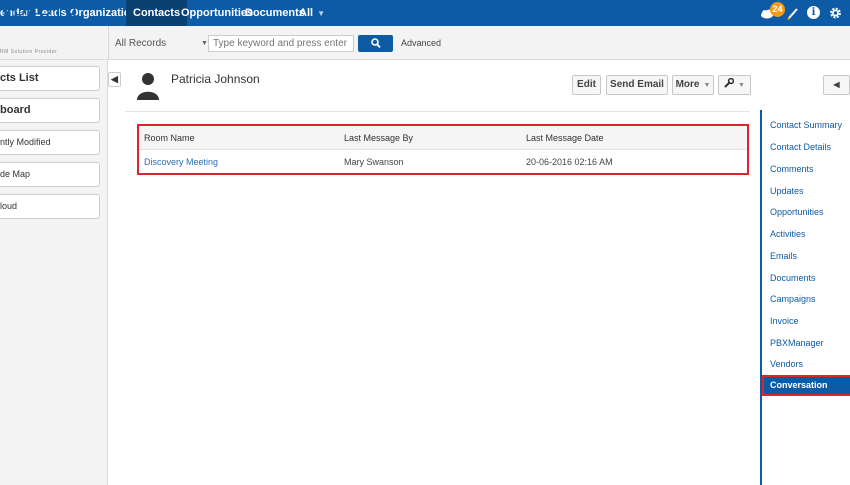 This screenshot has height=485, width=850. Describe the element at coordinates (806, 343) in the screenshot. I see `related-item-pbxmanager: PBXManager` at that location.